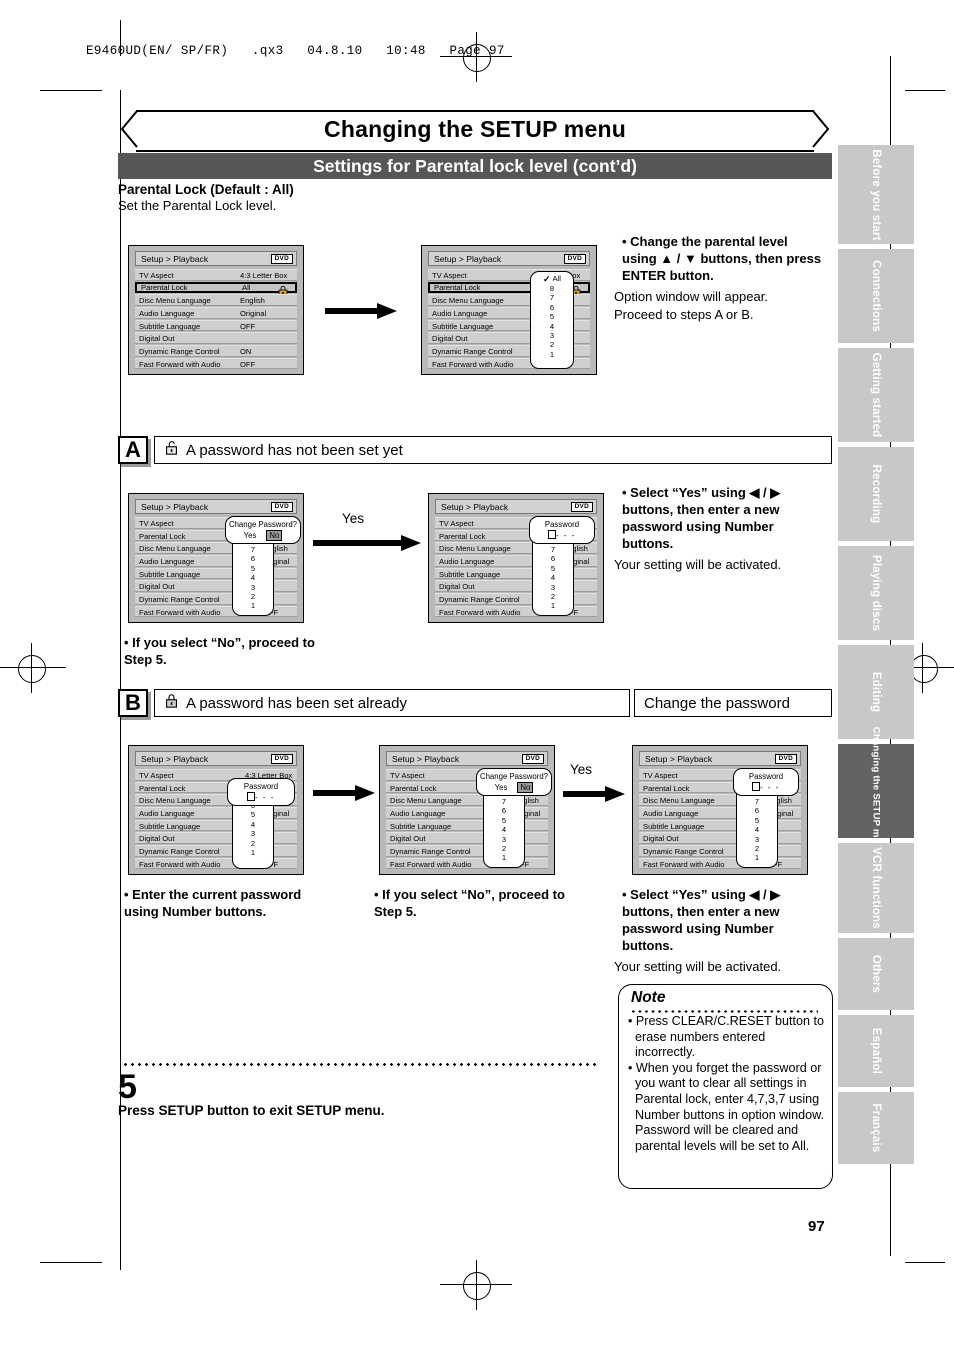 The image size is (954, 1351). I want to click on section-a-left-note-text: • If you select “No”, proceed to Step 5., so click(219, 651).